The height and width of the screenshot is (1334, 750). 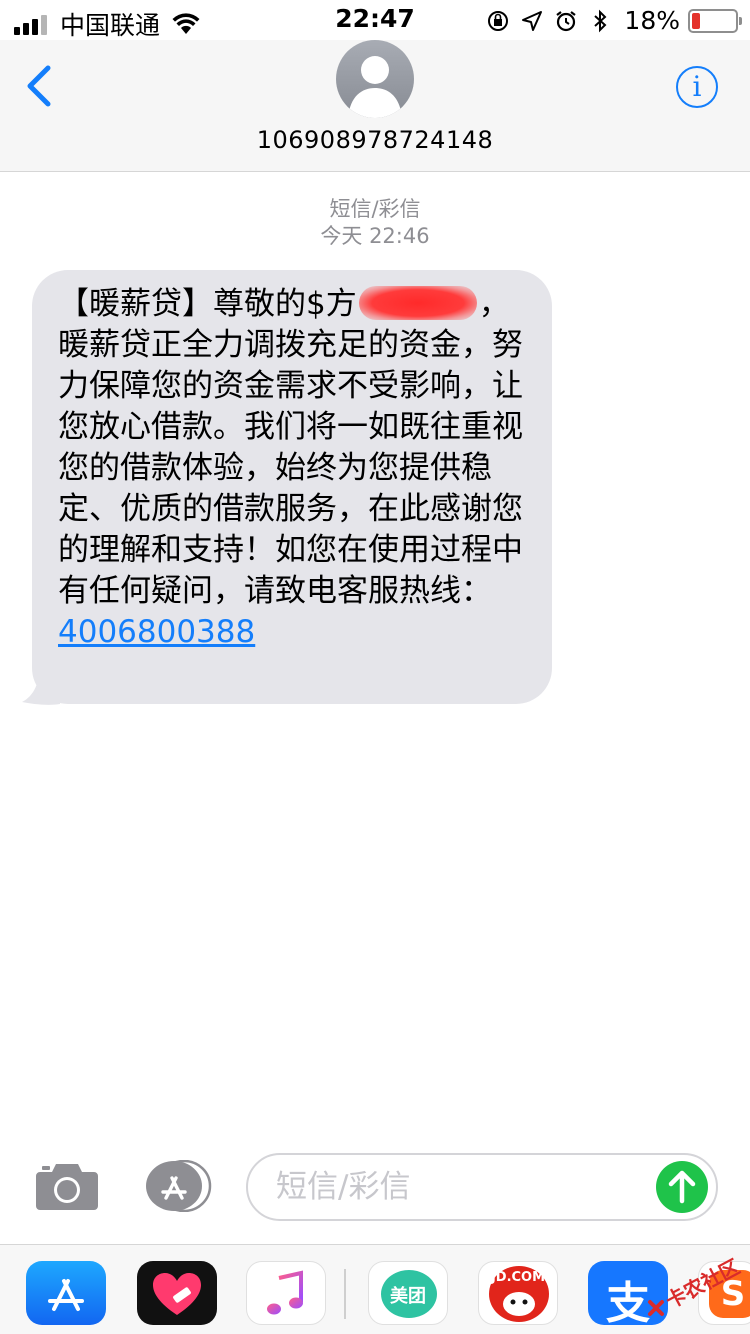 I want to click on jd-app-icon: JD.COM, so click(x=518, y=1293).